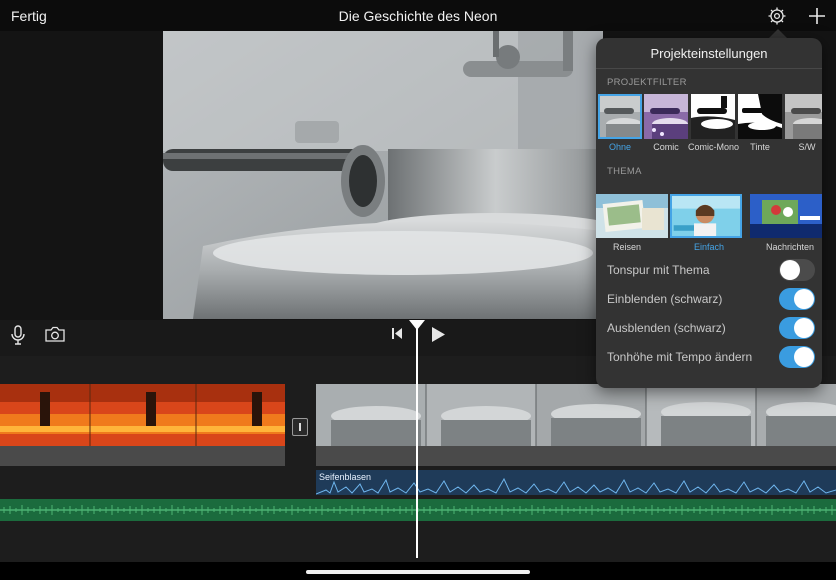 This screenshot has width=836, height=580. I want to click on filter-thumb-comic-mono, so click(713, 116).